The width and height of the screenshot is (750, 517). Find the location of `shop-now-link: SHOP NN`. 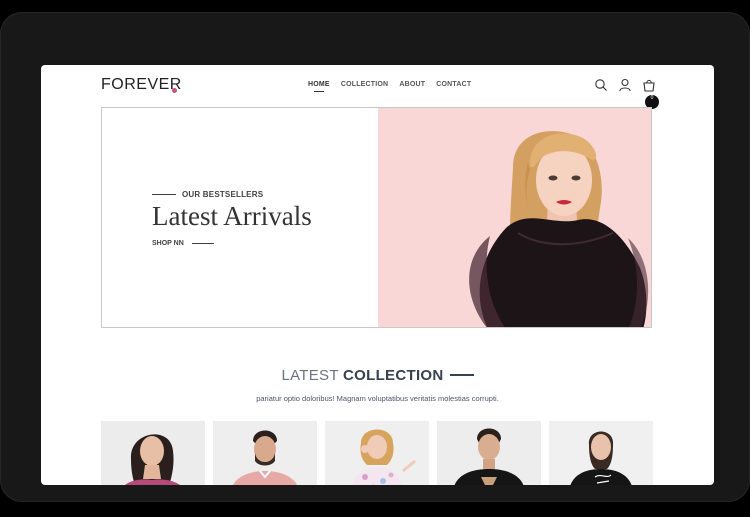

shop-now-link: SHOP NN is located at coordinates (183, 243).